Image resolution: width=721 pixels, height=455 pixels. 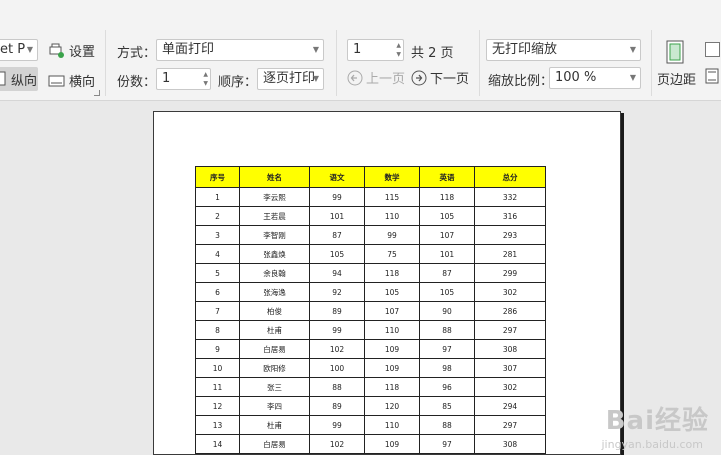 What do you see at coordinates (290, 79) in the screenshot?
I see `print-order-select: 逐页打印 ▼` at bounding box center [290, 79].